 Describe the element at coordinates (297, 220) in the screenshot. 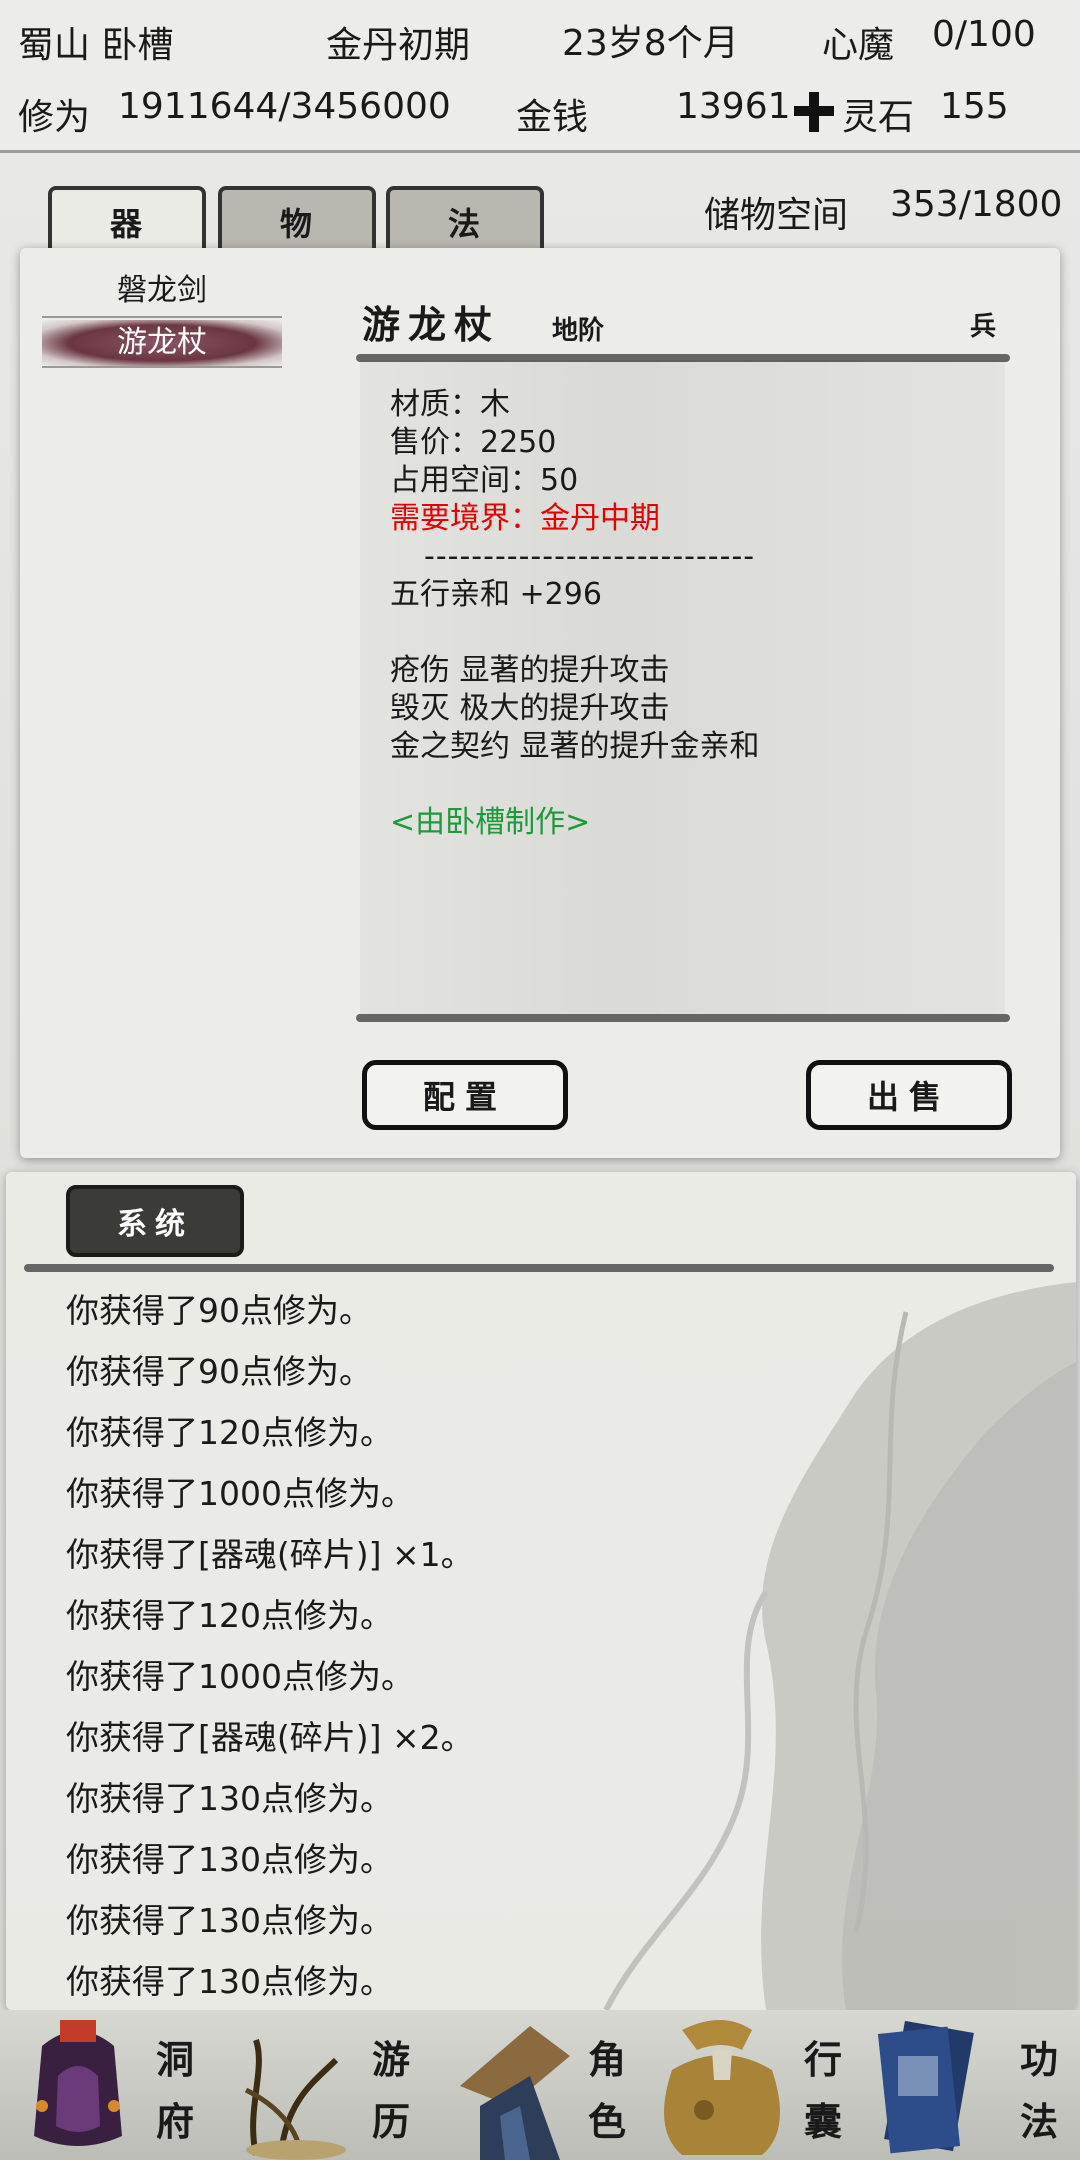

I see `tab-items: 物` at that location.